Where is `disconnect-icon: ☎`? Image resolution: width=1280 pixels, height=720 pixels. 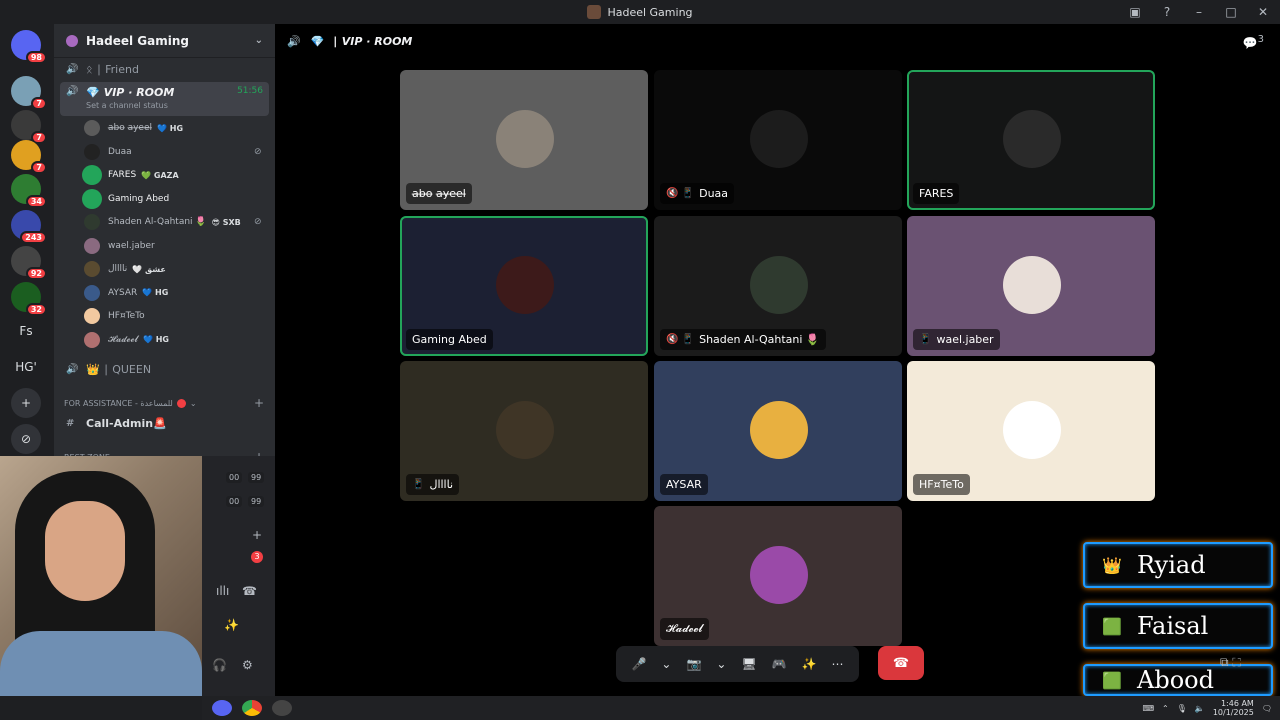
disconnect-icon: ☎ is located at coordinates (249, 591).